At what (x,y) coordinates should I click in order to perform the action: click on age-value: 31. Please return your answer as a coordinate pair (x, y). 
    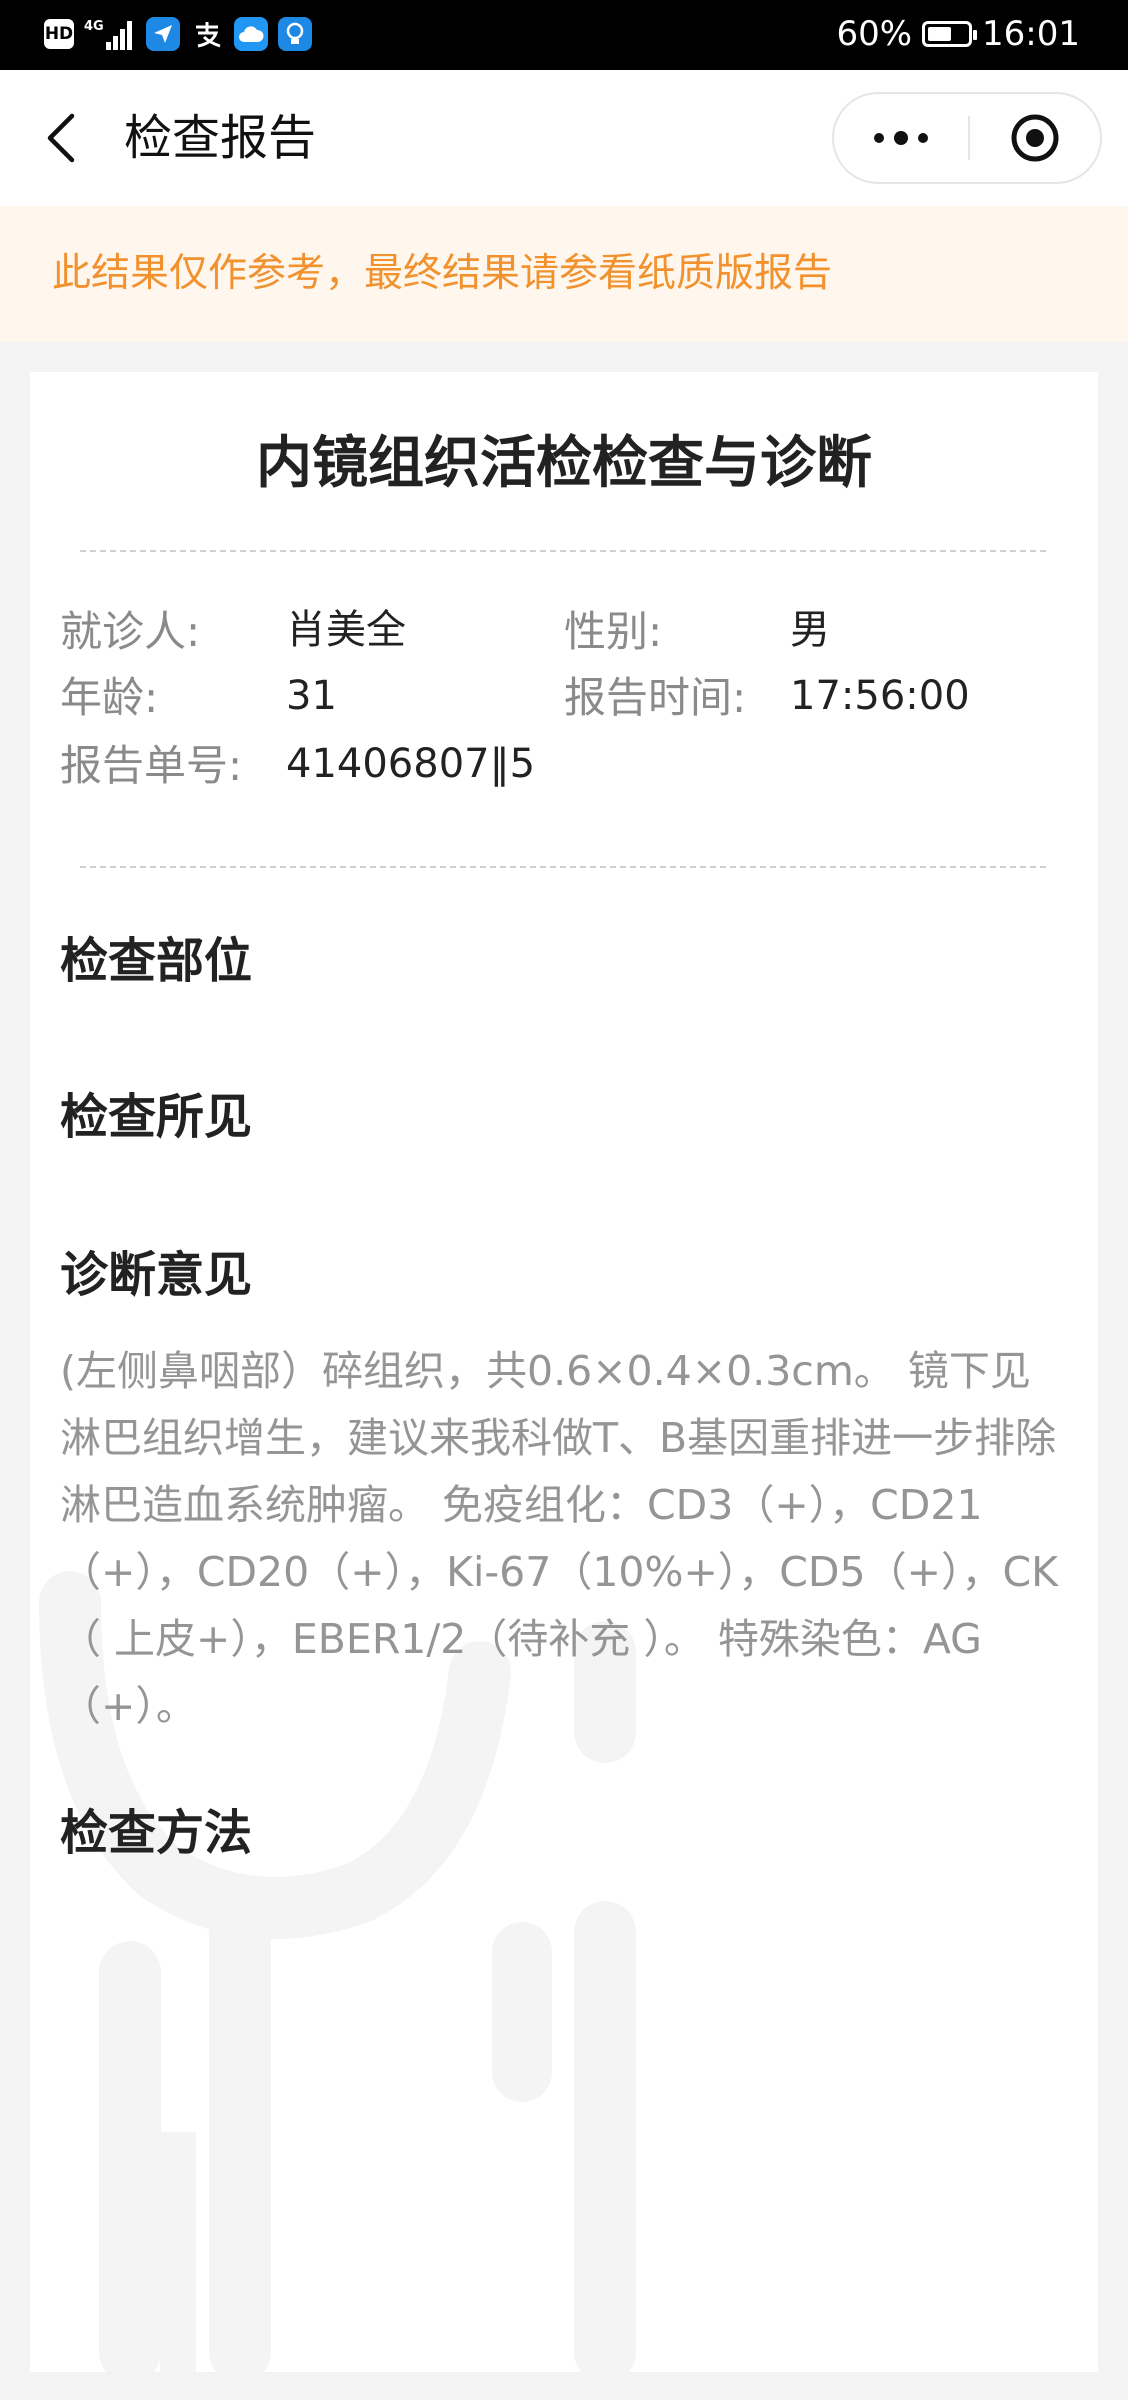
    Looking at the image, I should click on (311, 696).